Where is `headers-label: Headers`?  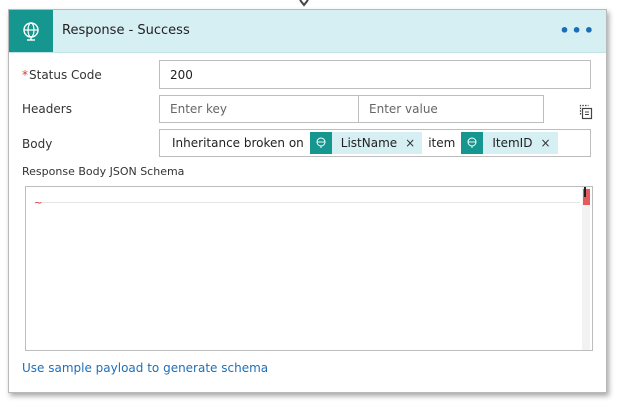 headers-label: Headers is located at coordinates (47, 109).